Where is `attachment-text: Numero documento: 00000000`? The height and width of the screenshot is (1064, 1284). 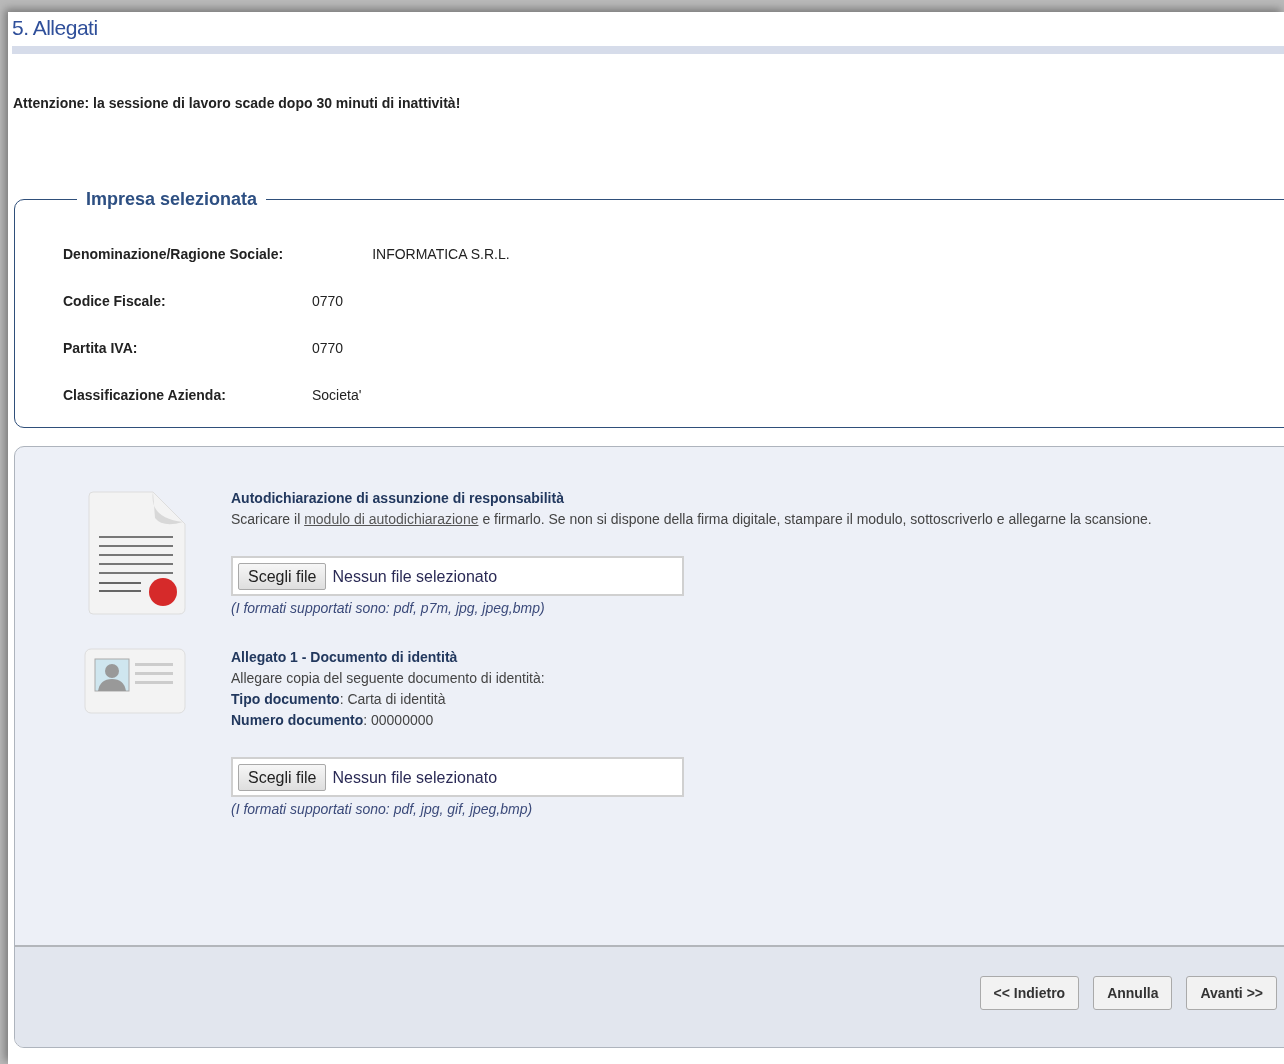
attachment-text: Numero documento: 00000000 is located at coordinates (333, 720).